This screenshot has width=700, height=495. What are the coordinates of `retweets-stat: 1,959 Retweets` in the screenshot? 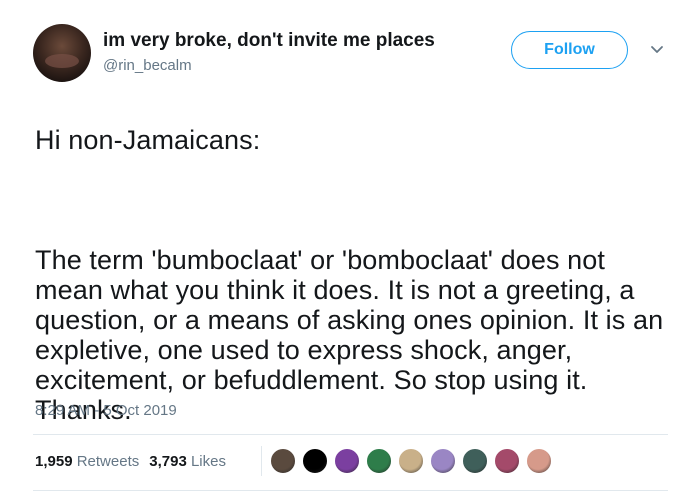 It's located at (87, 461).